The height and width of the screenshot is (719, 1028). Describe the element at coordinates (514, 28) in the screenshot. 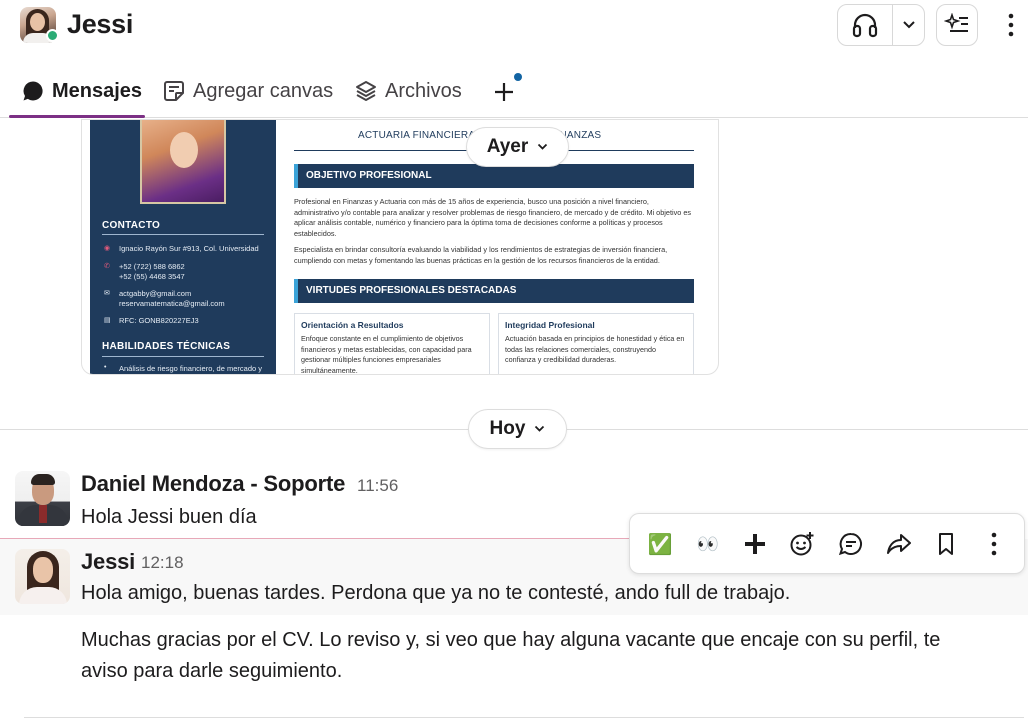

I see `conversation-header: Jessi` at that location.